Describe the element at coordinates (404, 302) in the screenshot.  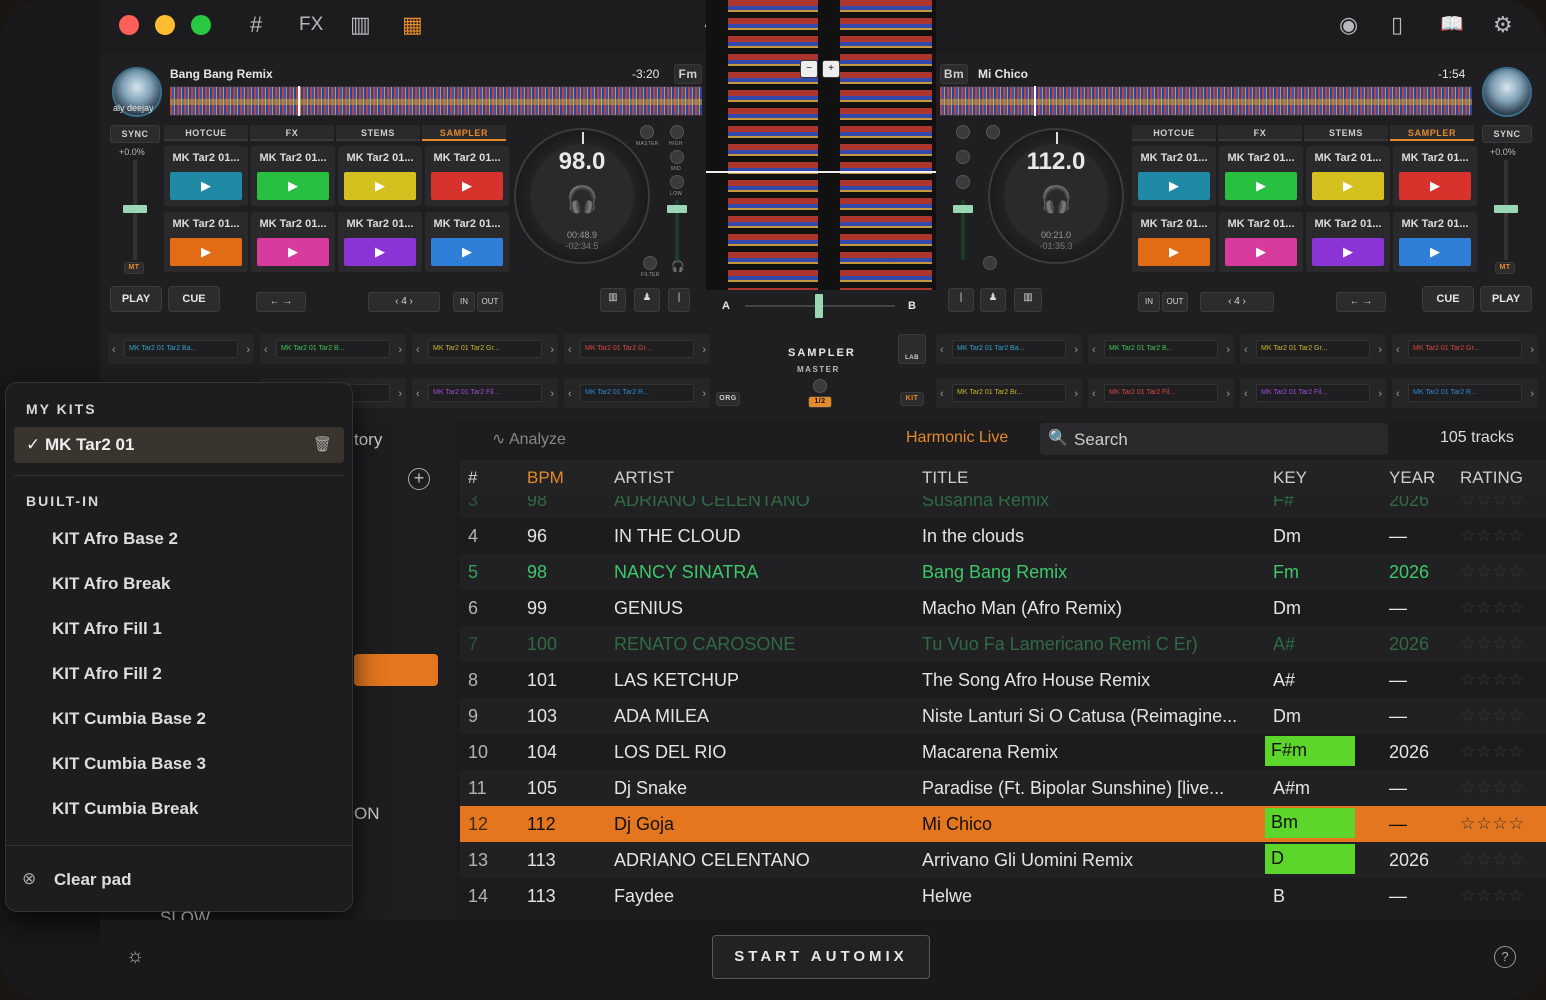
I see `deck-a-loop-size: ‹ 4 ›` at that location.